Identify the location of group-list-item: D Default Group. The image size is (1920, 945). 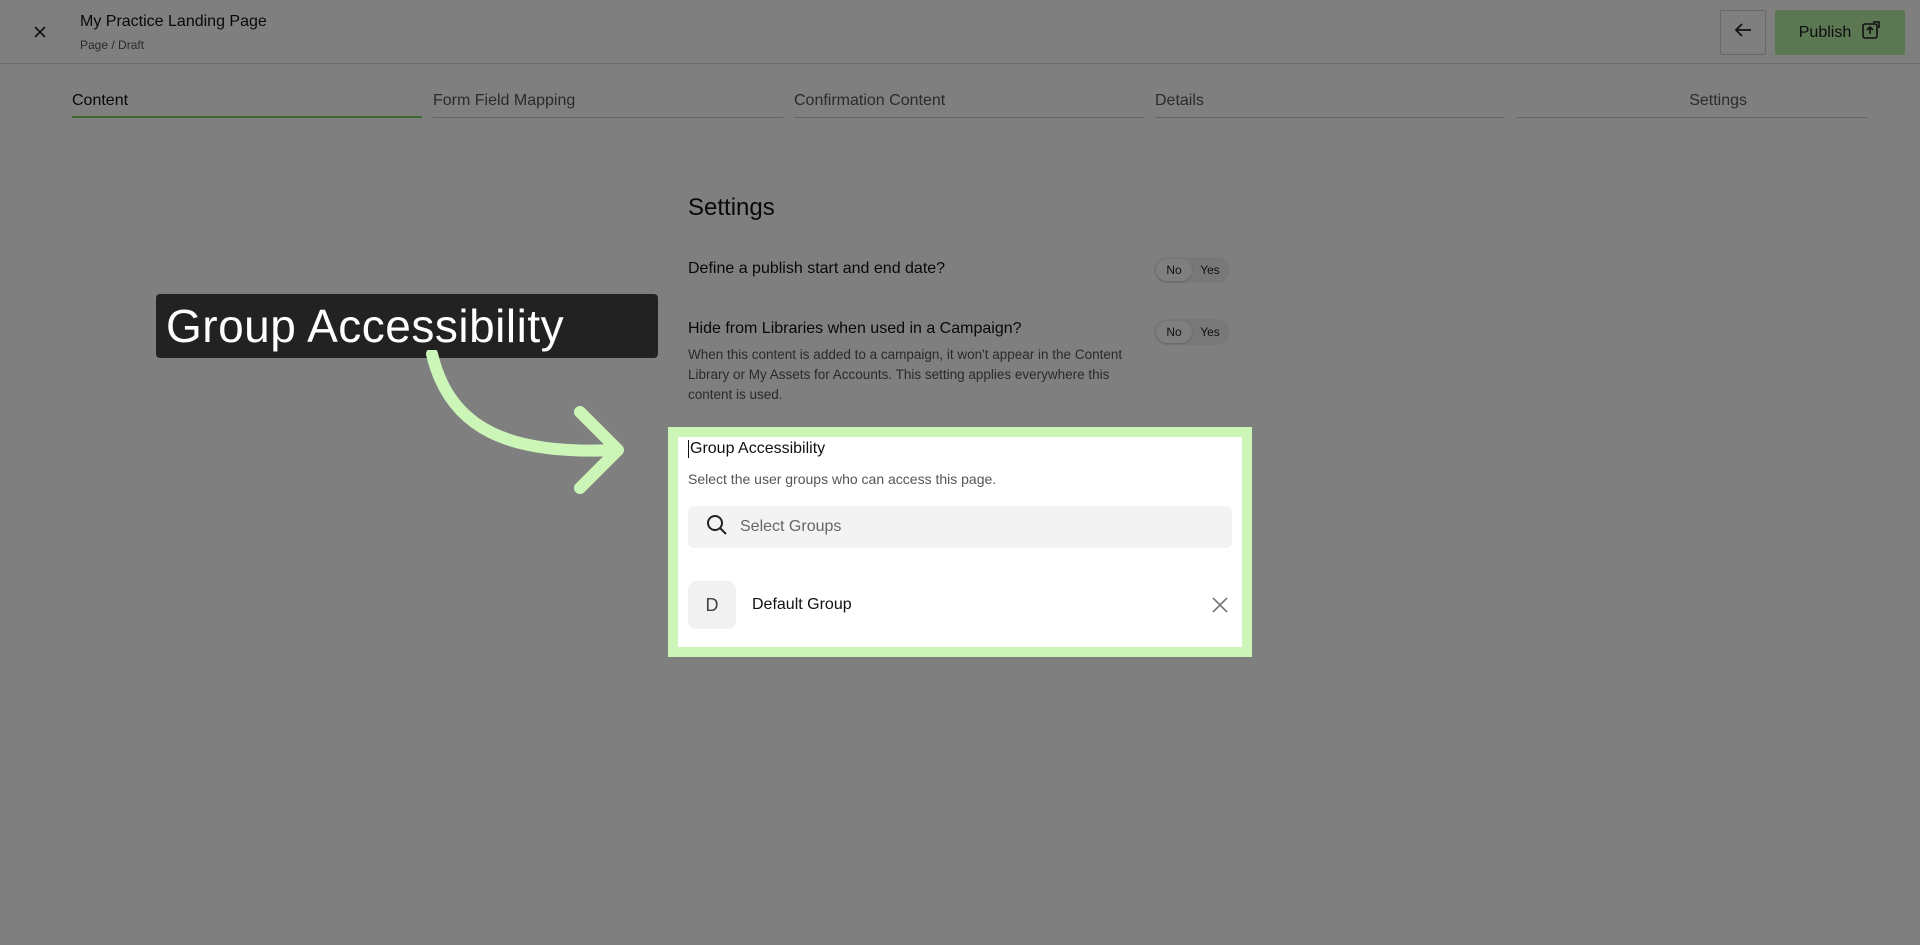
(960, 605).